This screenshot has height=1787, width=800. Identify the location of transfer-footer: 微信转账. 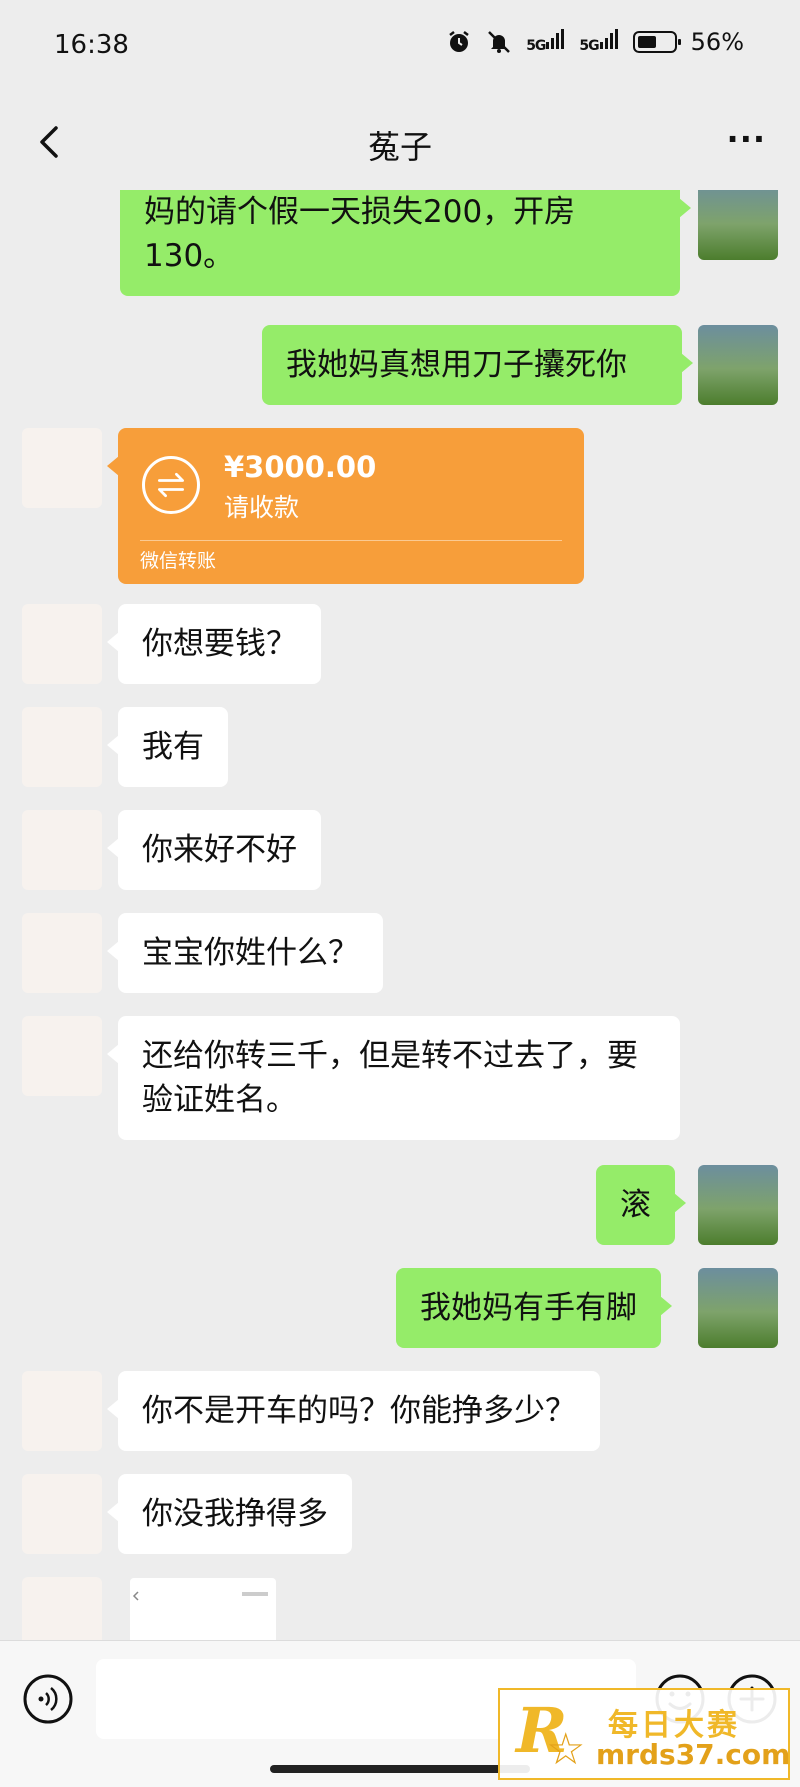
(178, 561).